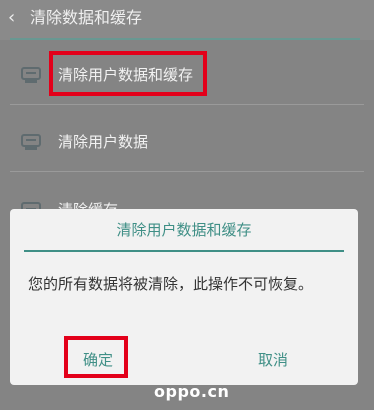 This screenshot has height=410, width=374. What do you see at coordinates (31, 75) in the screenshot?
I see `phone-clean-icon` at bounding box center [31, 75].